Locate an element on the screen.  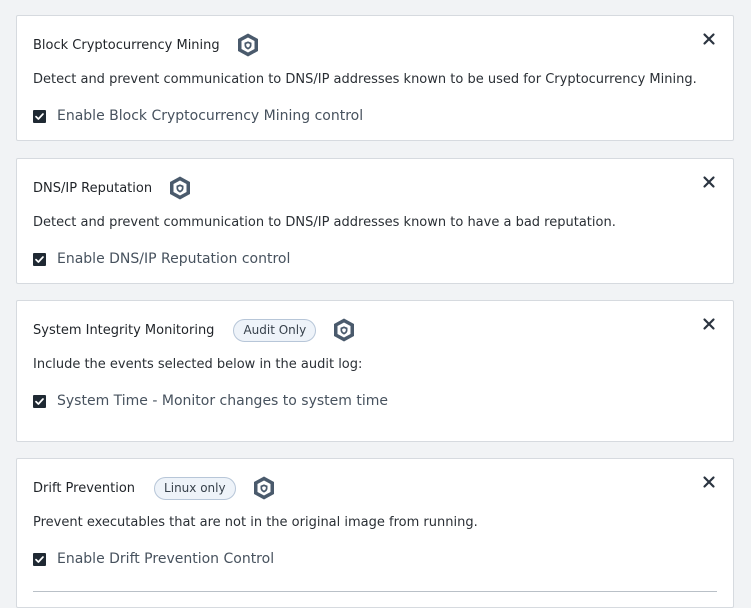
card-header: System Integrity Monitoring Audit Only is located at coordinates (194, 330).